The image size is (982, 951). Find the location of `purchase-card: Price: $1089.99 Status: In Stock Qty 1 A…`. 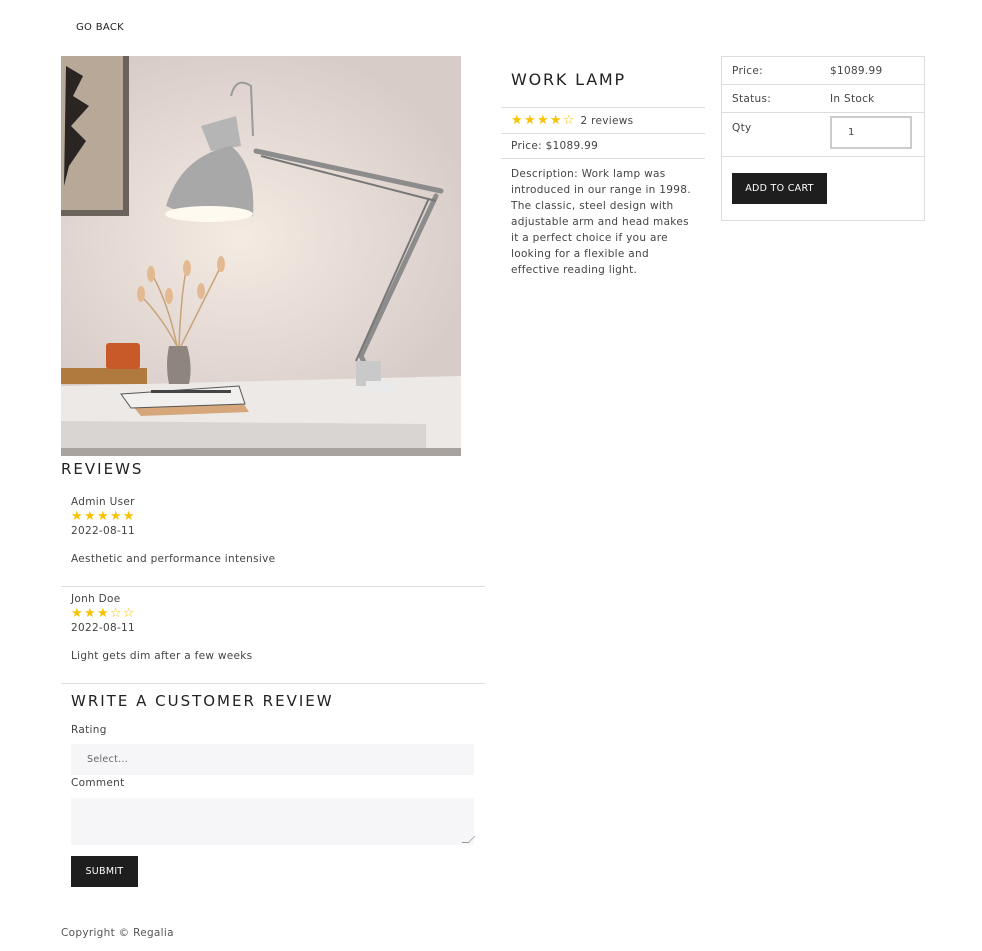

purchase-card: Price: $1089.99 Status: In Stock Qty 1 A… is located at coordinates (823, 138).